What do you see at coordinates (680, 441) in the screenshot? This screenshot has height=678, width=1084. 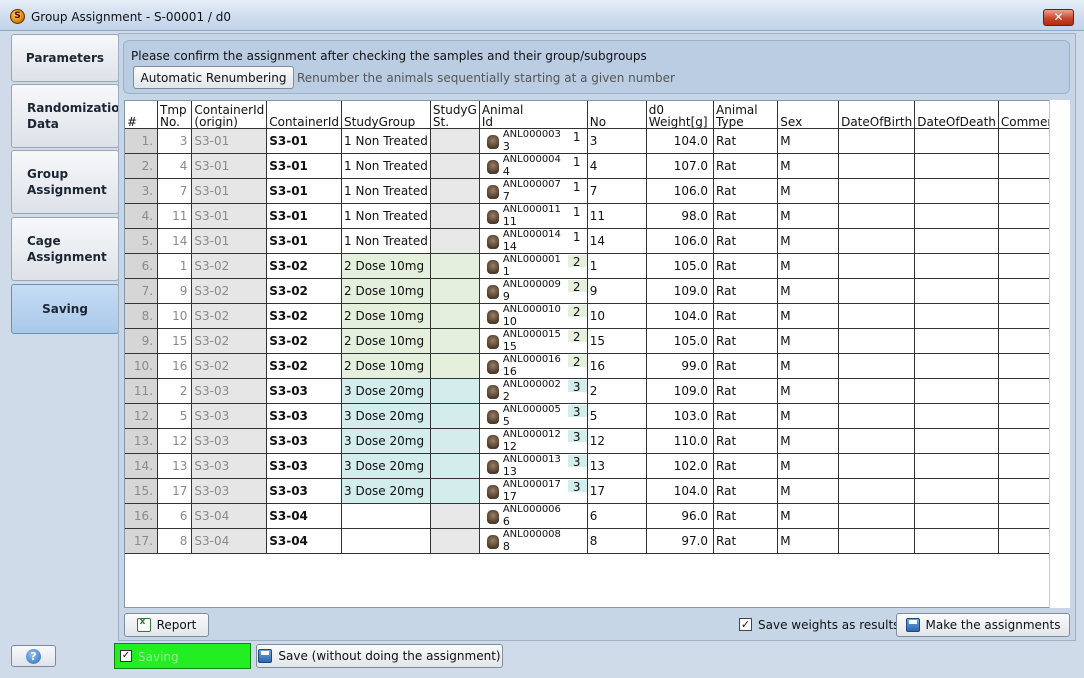 I see `weight-cell: 110.0` at bounding box center [680, 441].